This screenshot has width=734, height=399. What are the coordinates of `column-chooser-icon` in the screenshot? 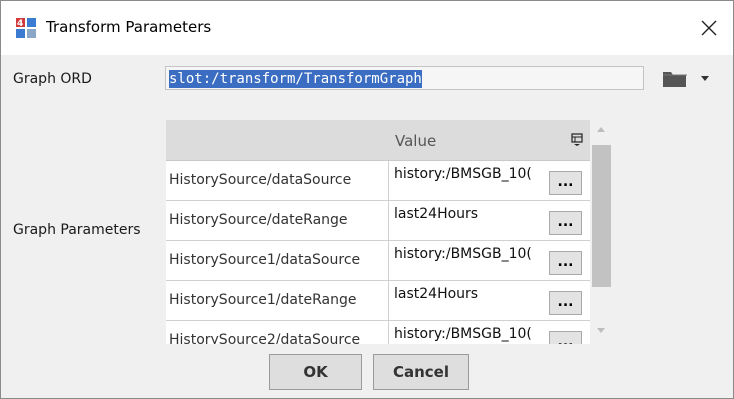 It's located at (577, 139).